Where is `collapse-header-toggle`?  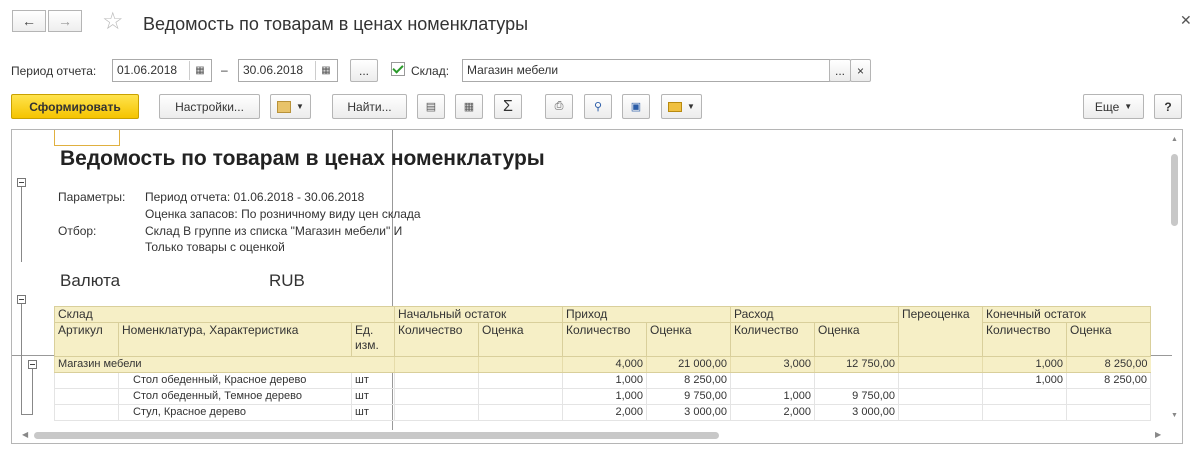
collapse-header-toggle is located at coordinates (21, 182).